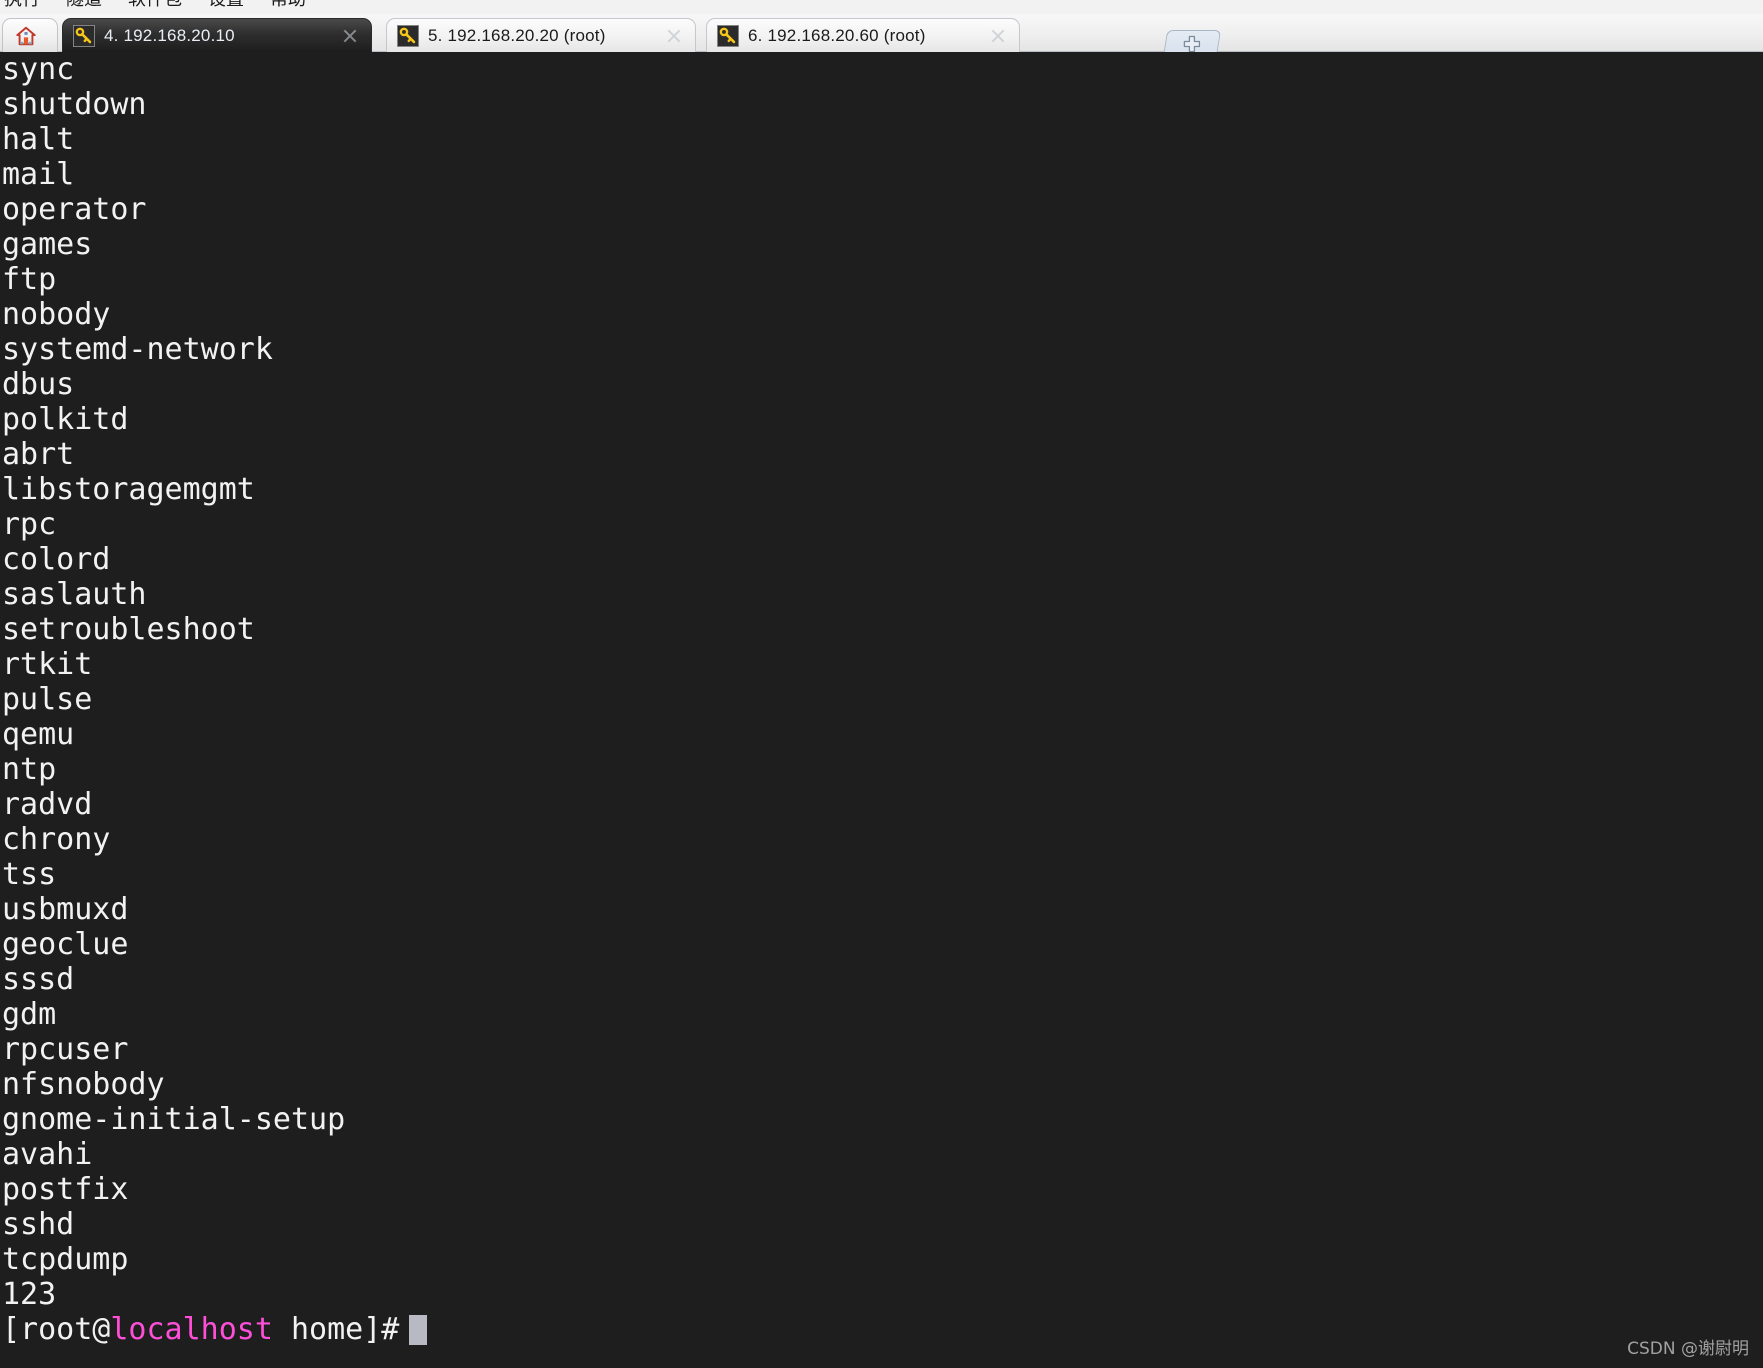 The height and width of the screenshot is (1368, 1763). What do you see at coordinates (38, 979) in the screenshot?
I see `terminal-line: sssd` at bounding box center [38, 979].